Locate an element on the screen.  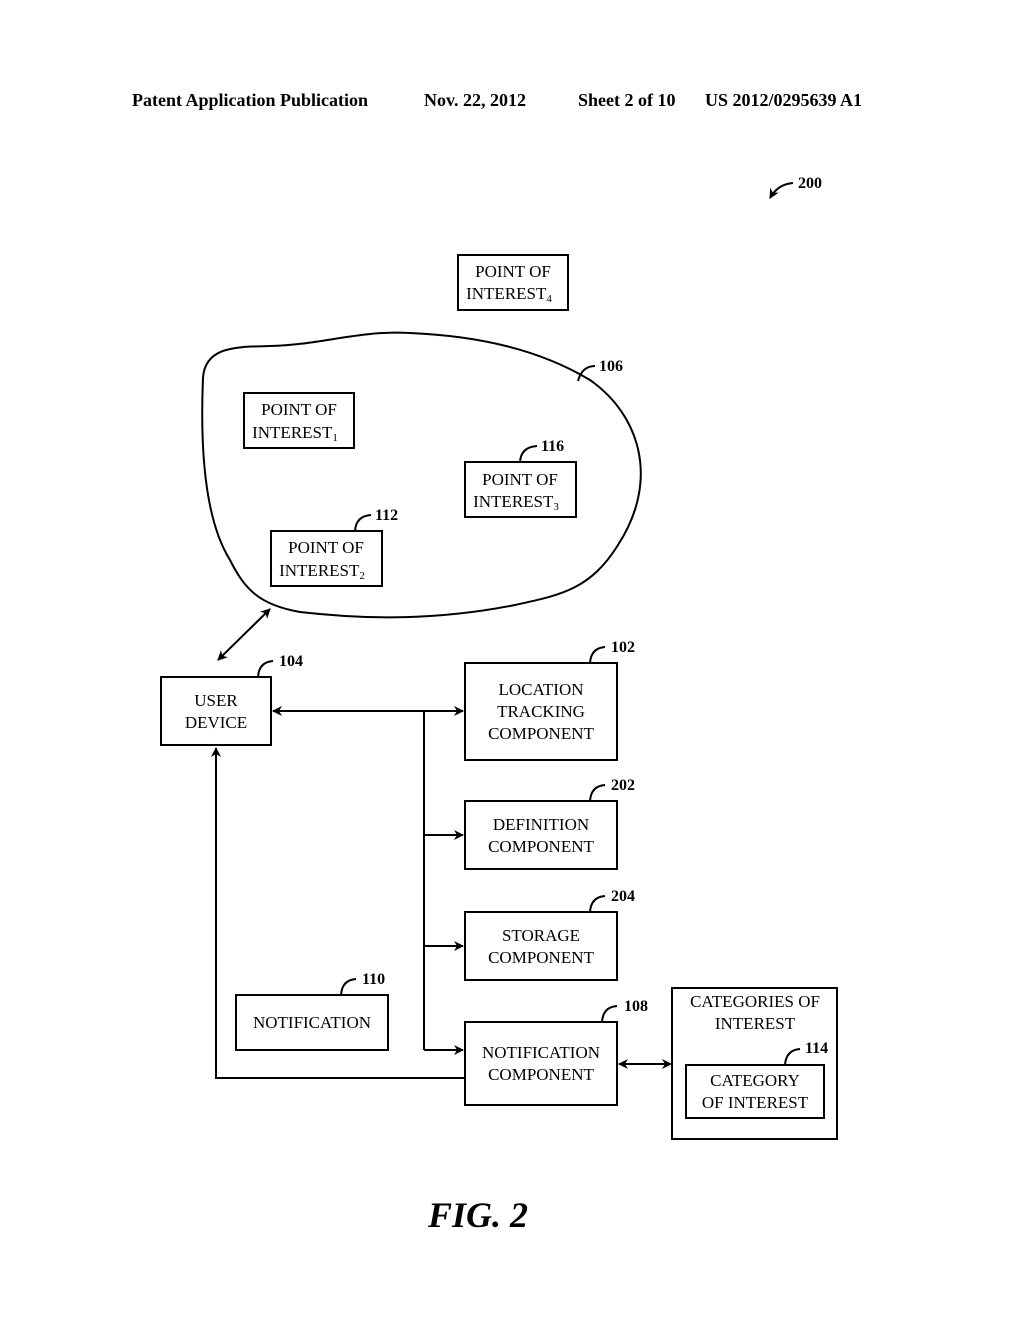
poi-3-line1: POINT OF is located at coordinates (520, 479).